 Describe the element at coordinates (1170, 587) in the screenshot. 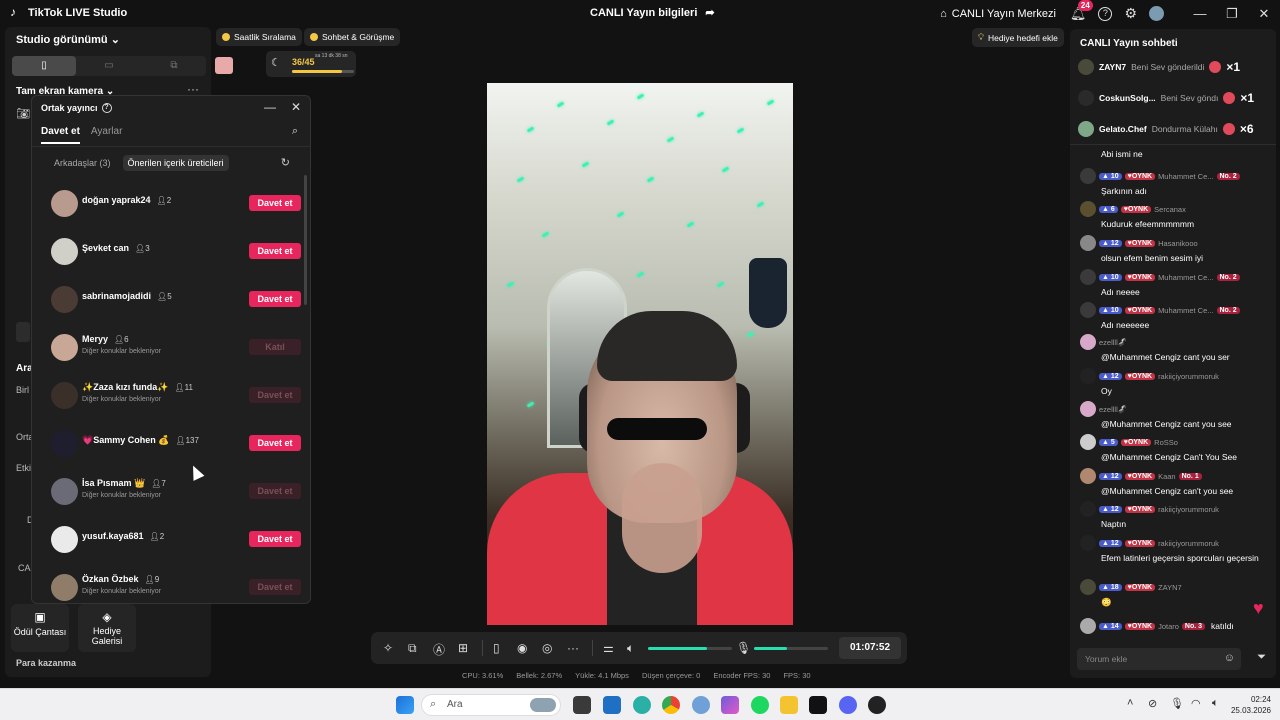

I see `message-user: ZAYN7` at that location.